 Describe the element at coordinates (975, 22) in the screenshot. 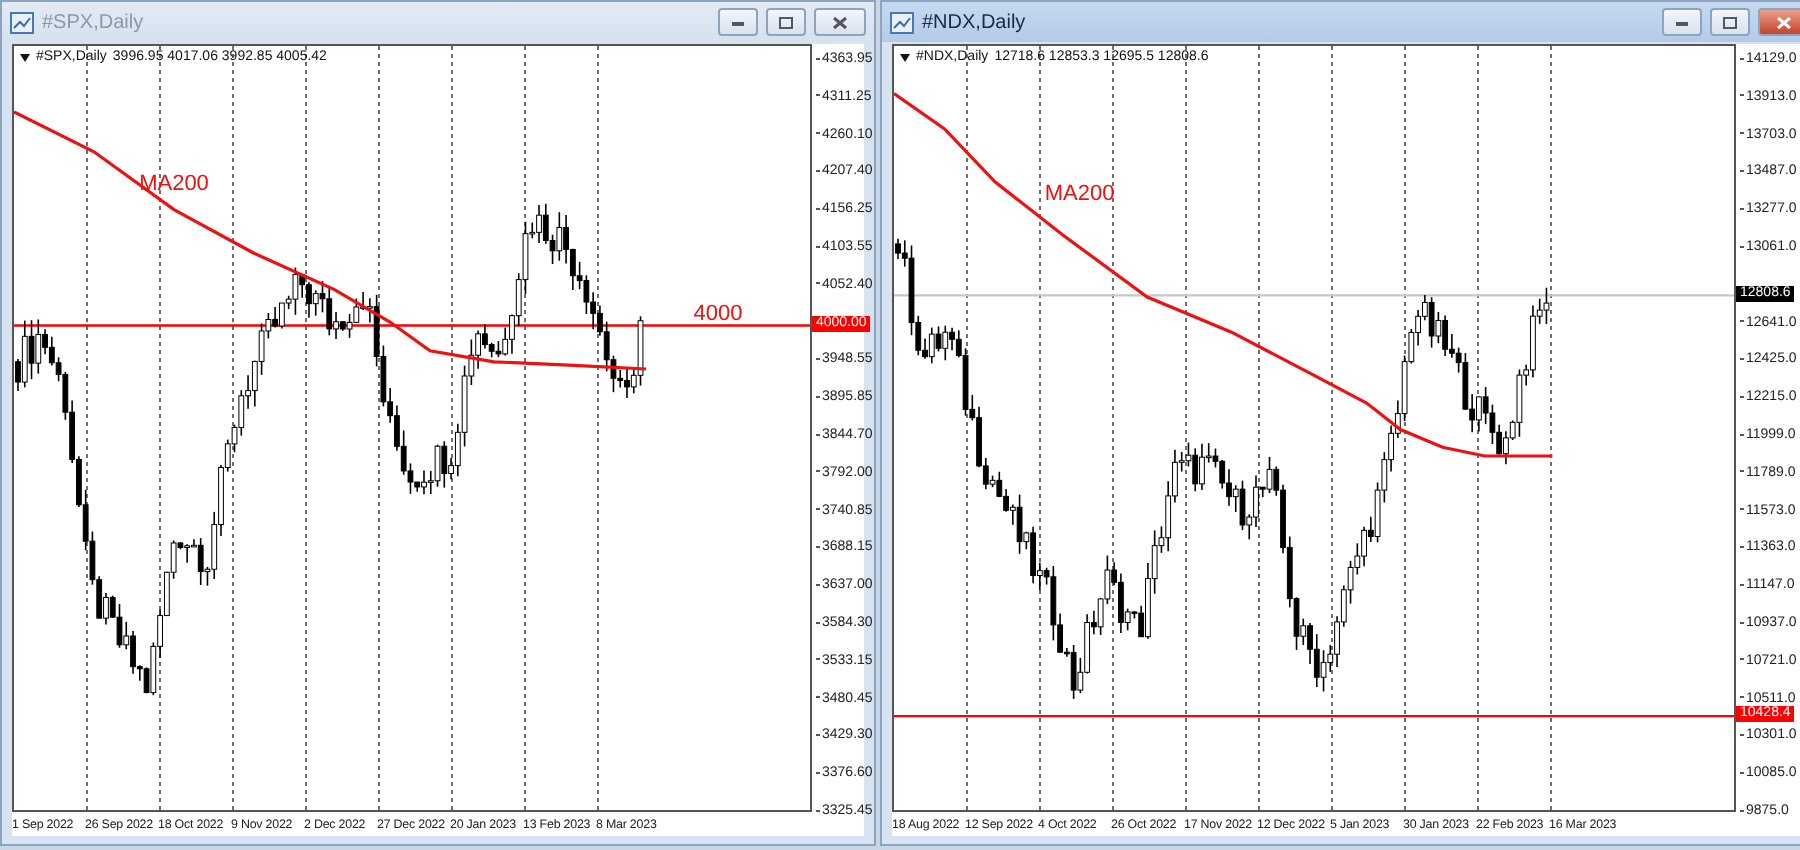

I see `window-title: #NDX,Daily` at that location.